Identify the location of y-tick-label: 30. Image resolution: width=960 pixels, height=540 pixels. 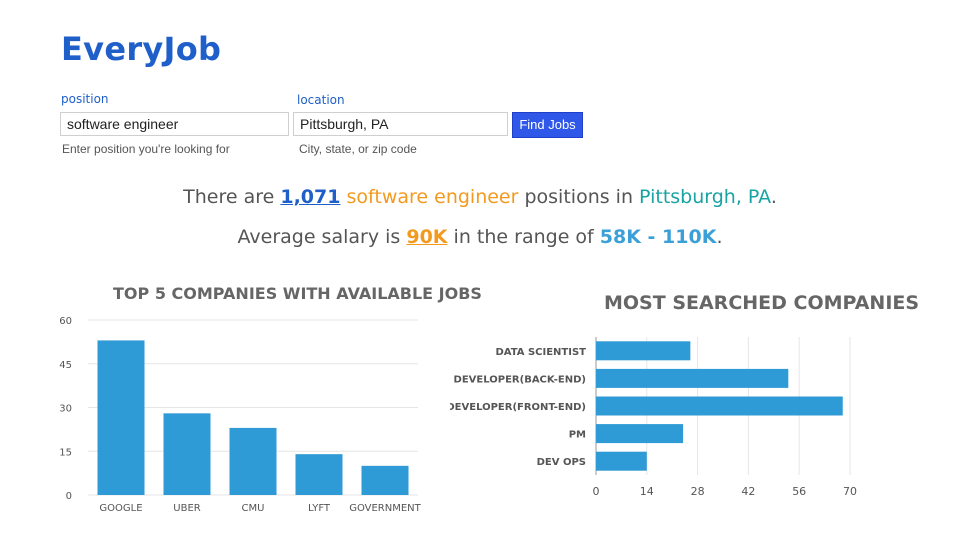
(65, 409).